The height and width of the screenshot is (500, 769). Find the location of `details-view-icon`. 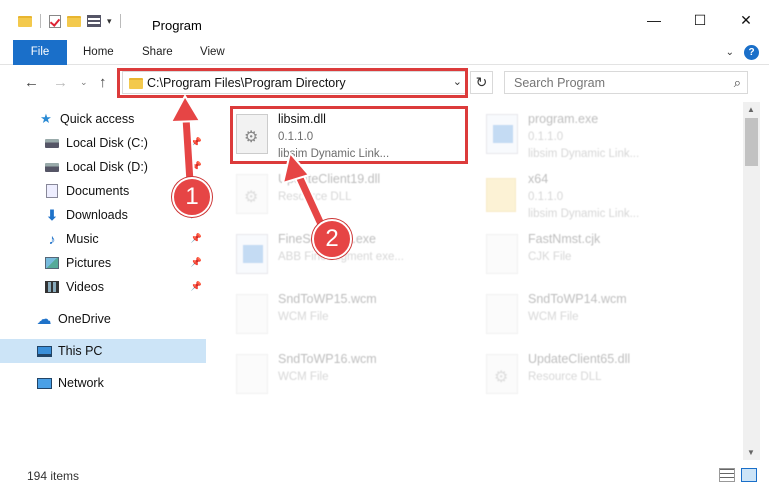

details-view-icon is located at coordinates (727, 475).